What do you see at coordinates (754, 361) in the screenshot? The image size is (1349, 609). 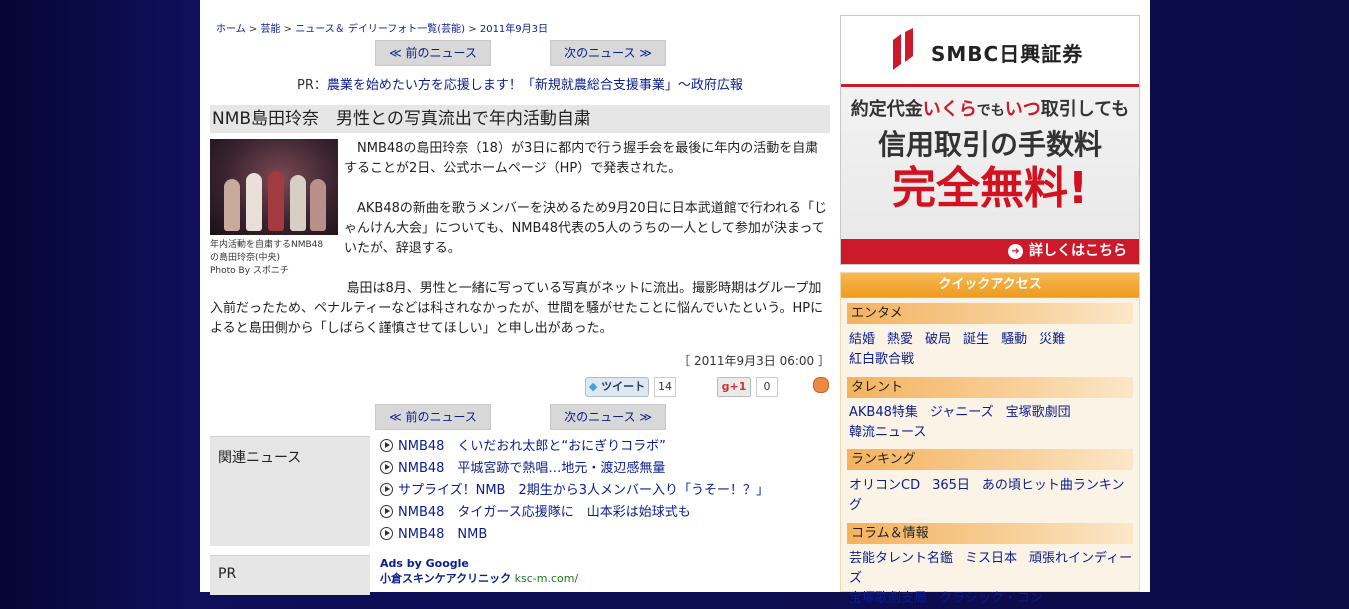 I see `article-date: ［ 2011年9月3日 06:00 ］` at bounding box center [754, 361].